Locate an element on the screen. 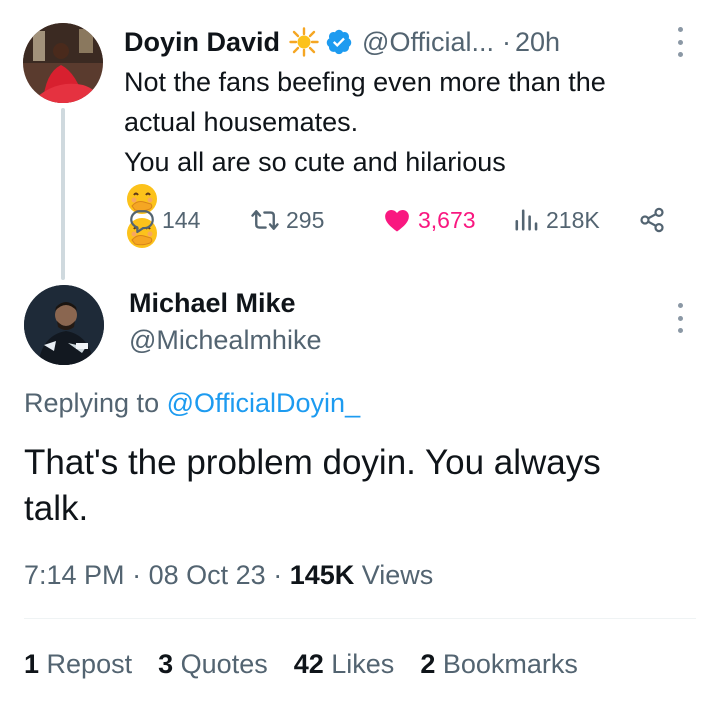 The image size is (720, 707). reply-count: 144 is located at coordinates (181, 219).